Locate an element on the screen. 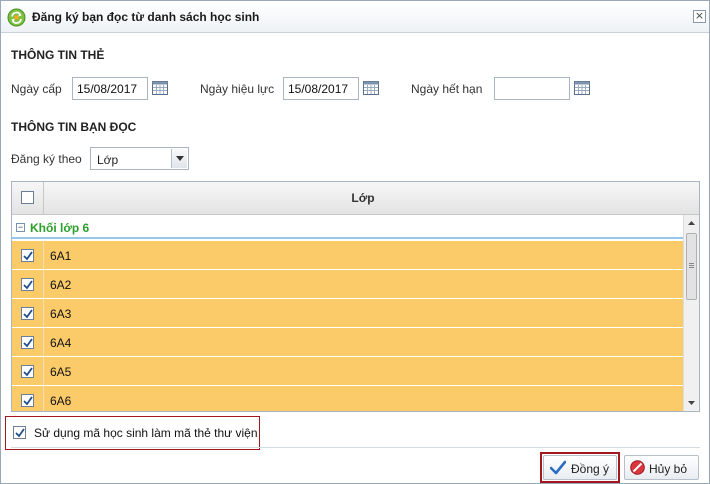 This screenshot has height=484, width=710. issue-date-label: Ngày cấp is located at coordinates (36, 89).